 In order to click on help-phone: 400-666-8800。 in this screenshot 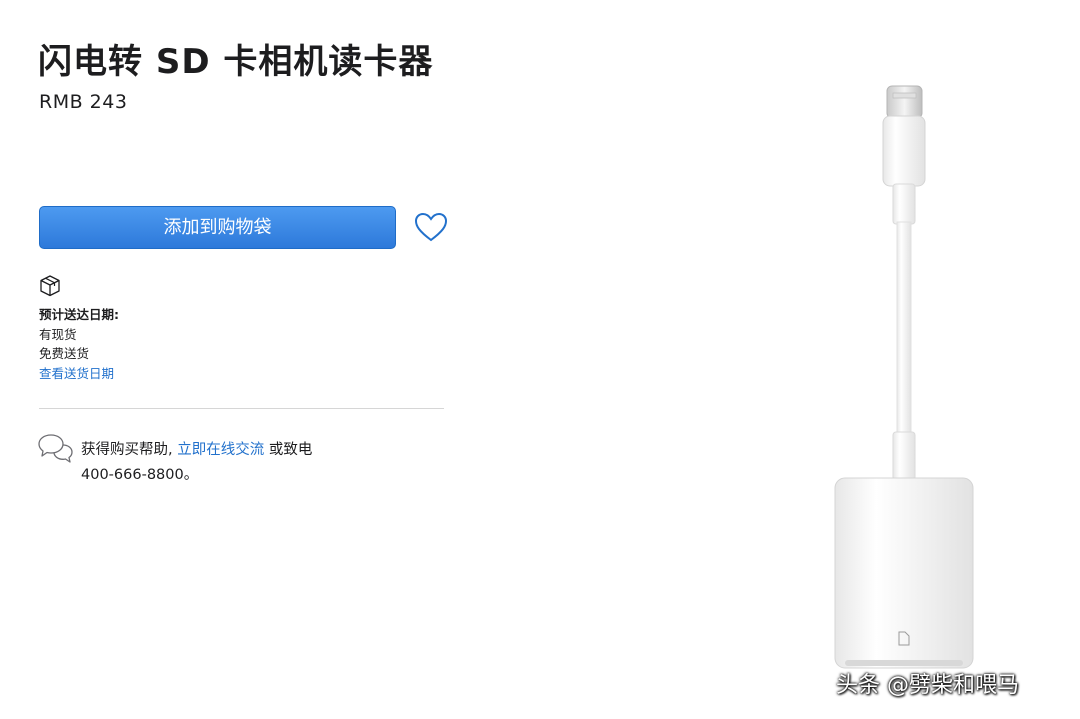, I will do `click(140, 475)`.